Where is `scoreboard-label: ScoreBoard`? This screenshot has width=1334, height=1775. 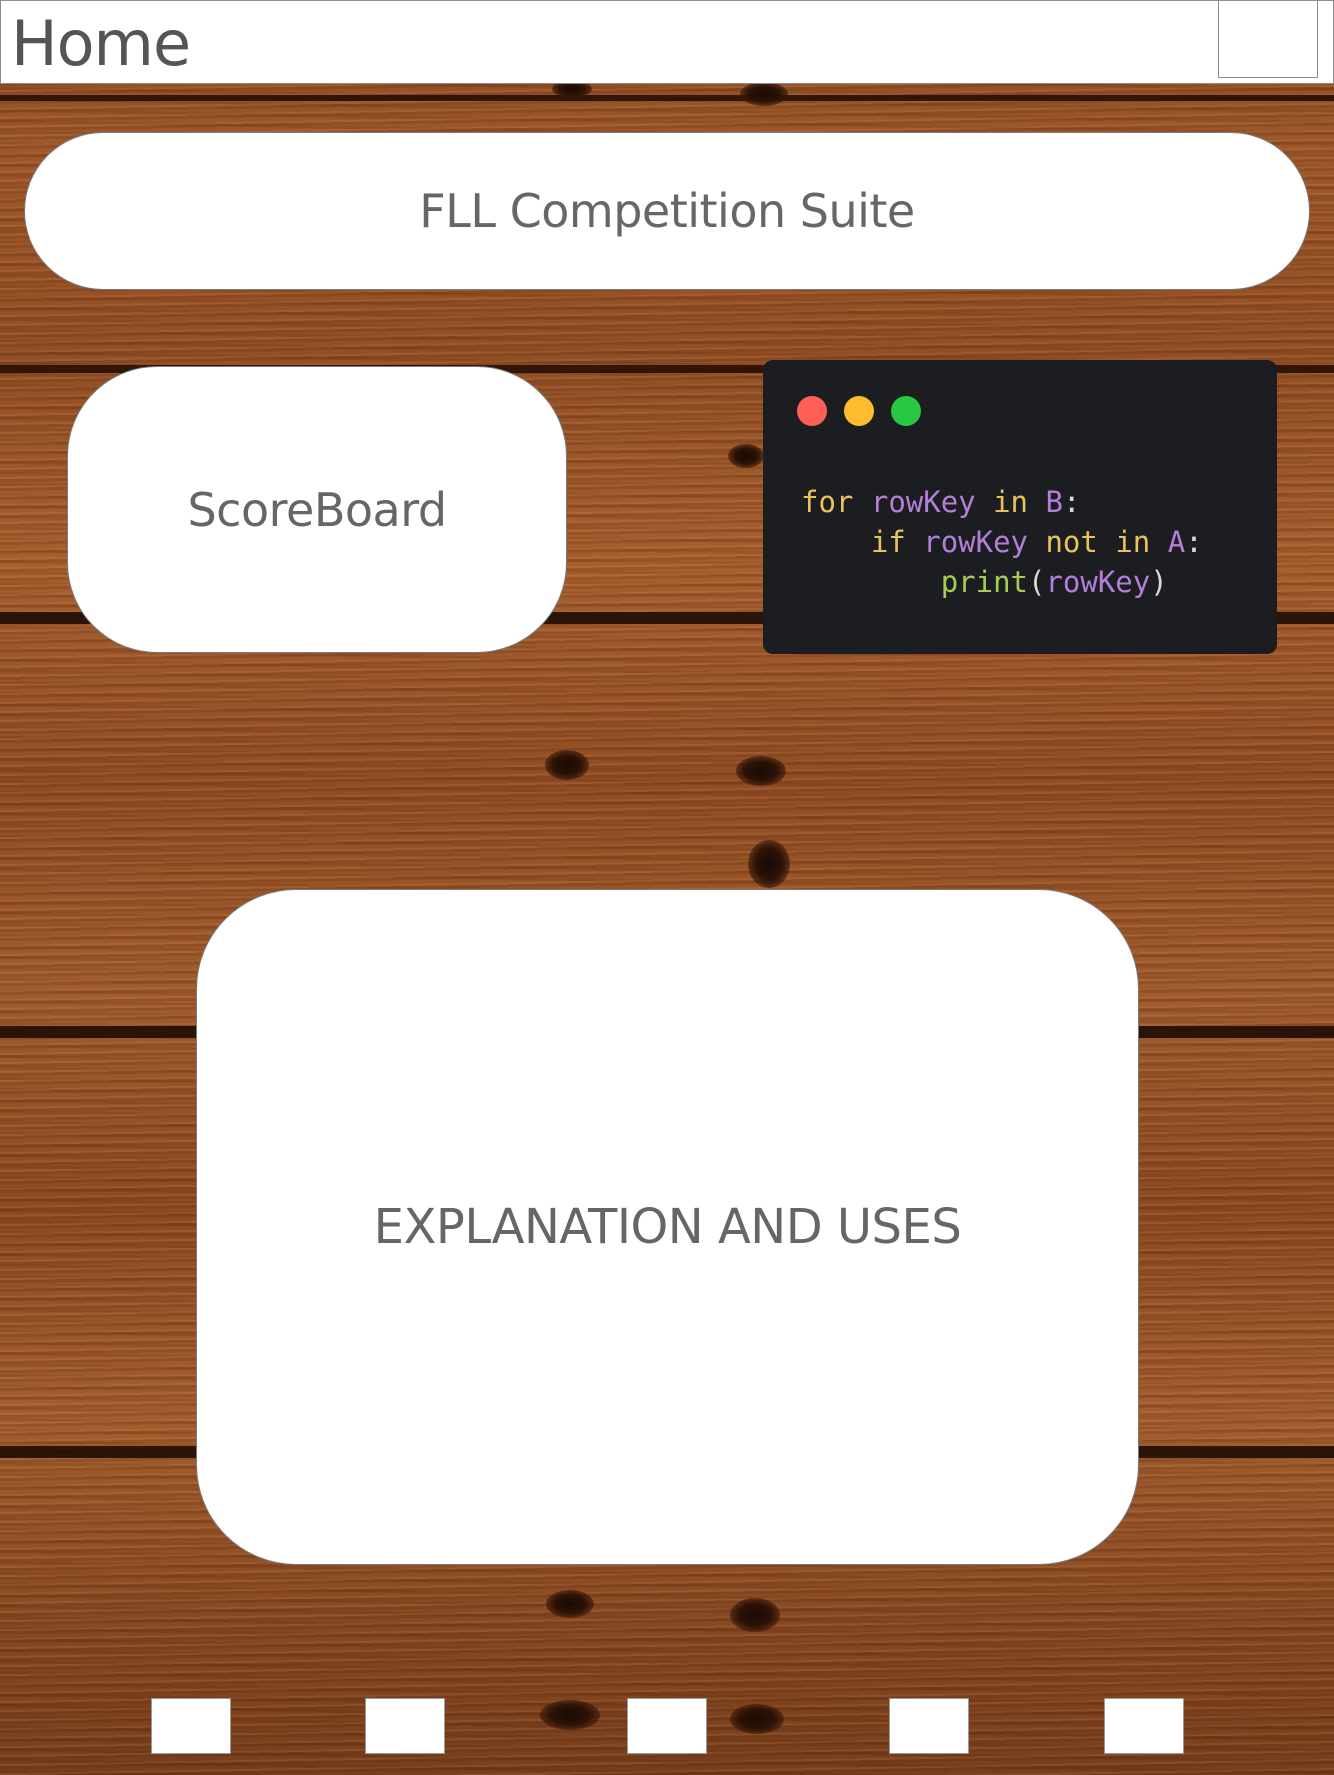
scoreboard-label: ScoreBoard is located at coordinates (317, 509).